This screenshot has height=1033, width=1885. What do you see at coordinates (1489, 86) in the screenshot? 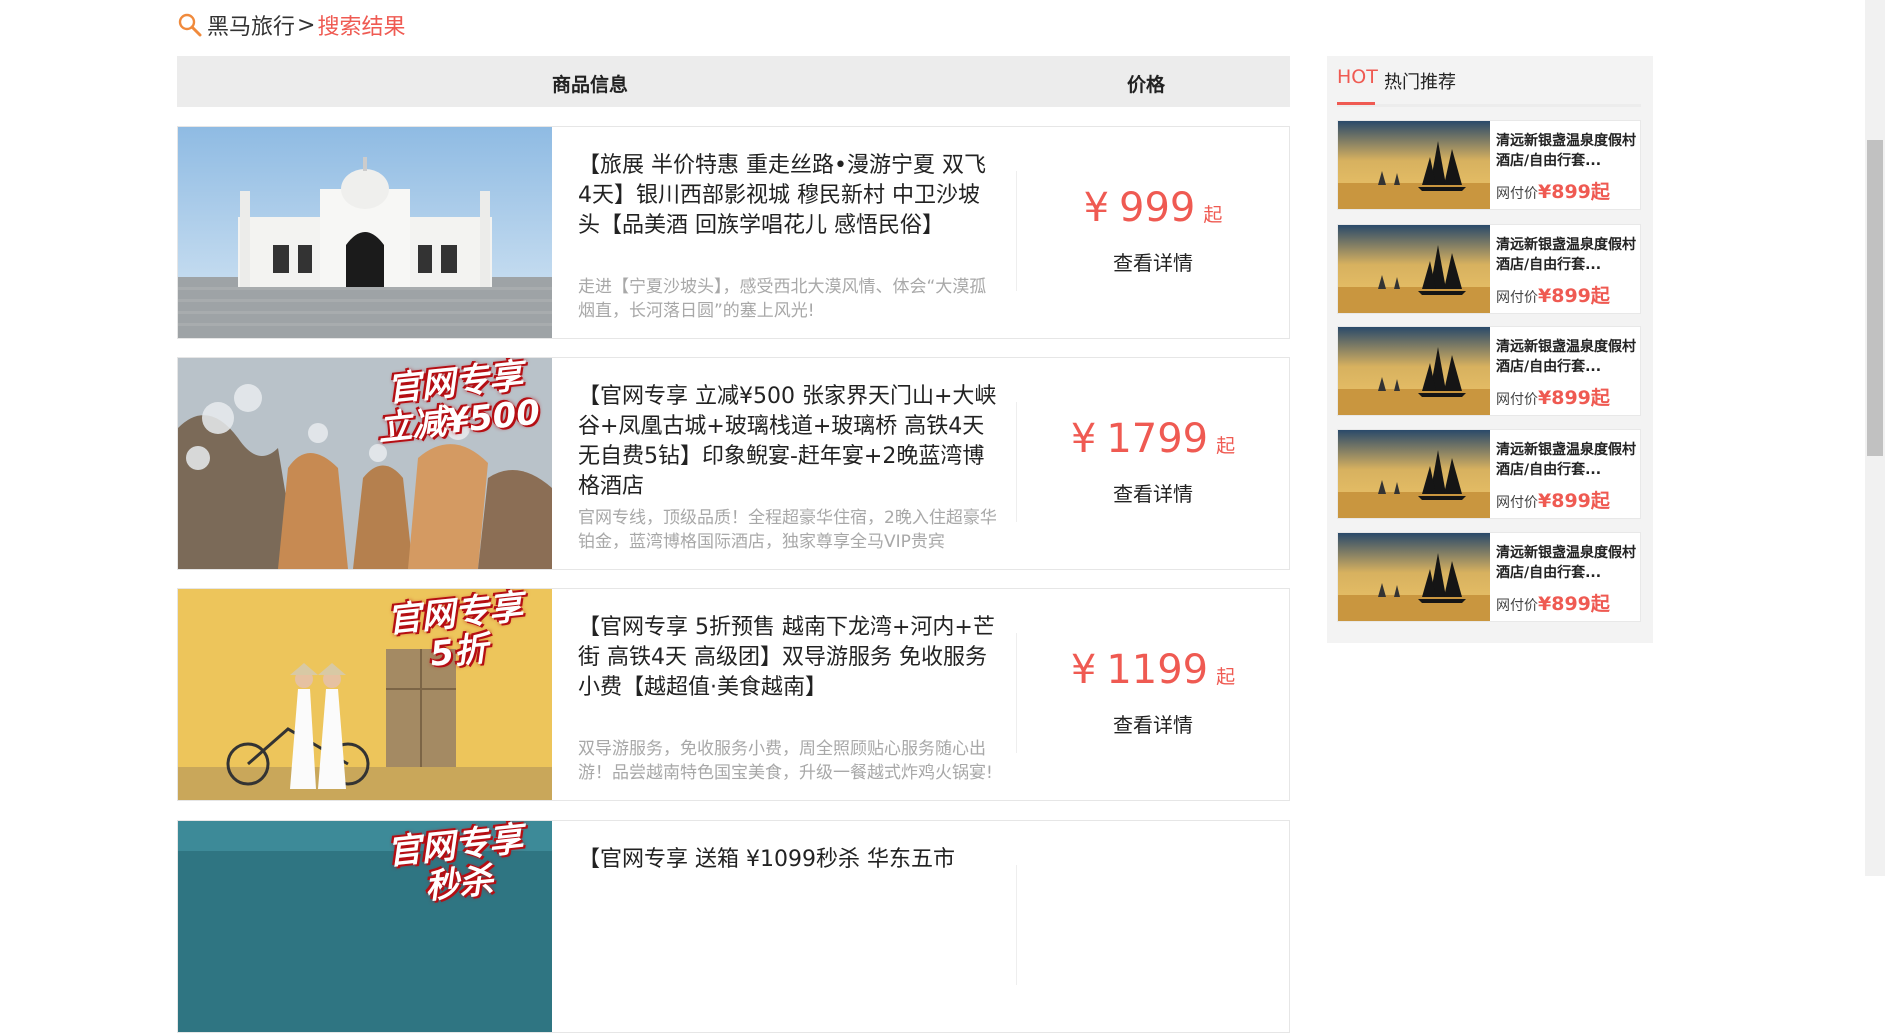
I see `sidebar-tabs: HOT 热门推荐` at bounding box center [1489, 86].